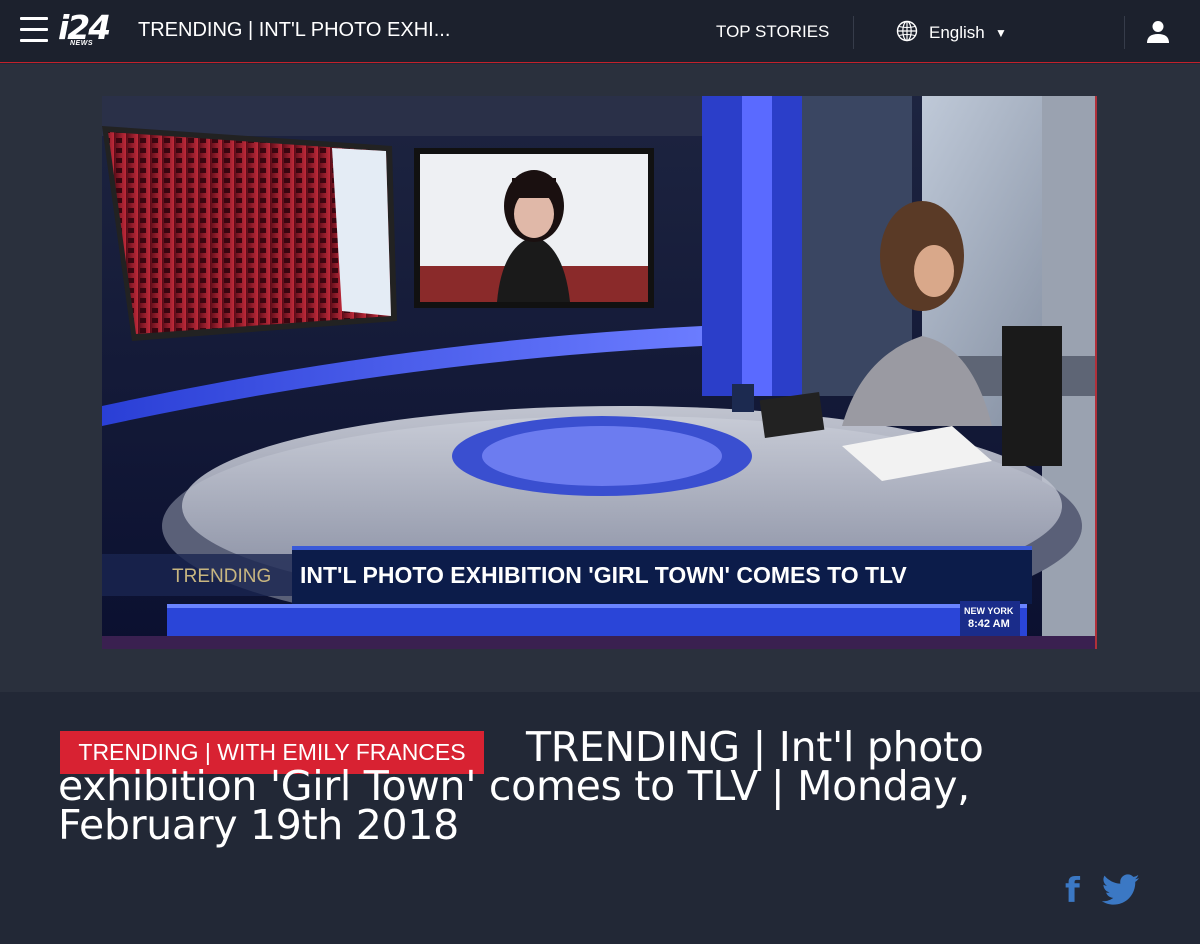  Describe the element at coordinates (89, 29) in the screenshot. I see `i24-logo: i24 NEWS` at that location.